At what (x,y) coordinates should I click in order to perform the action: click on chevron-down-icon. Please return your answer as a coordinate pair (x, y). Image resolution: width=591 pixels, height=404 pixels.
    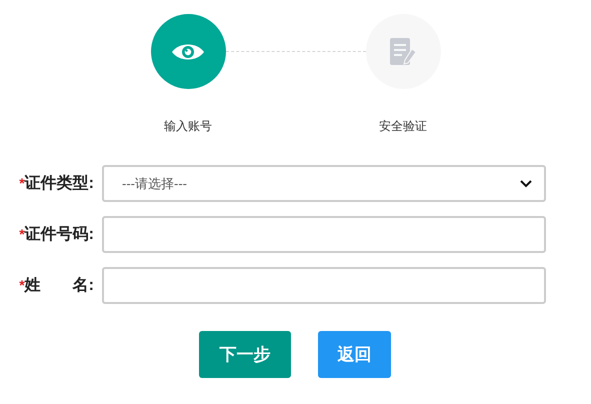
    Looking at the image, I should click on (526, 184).